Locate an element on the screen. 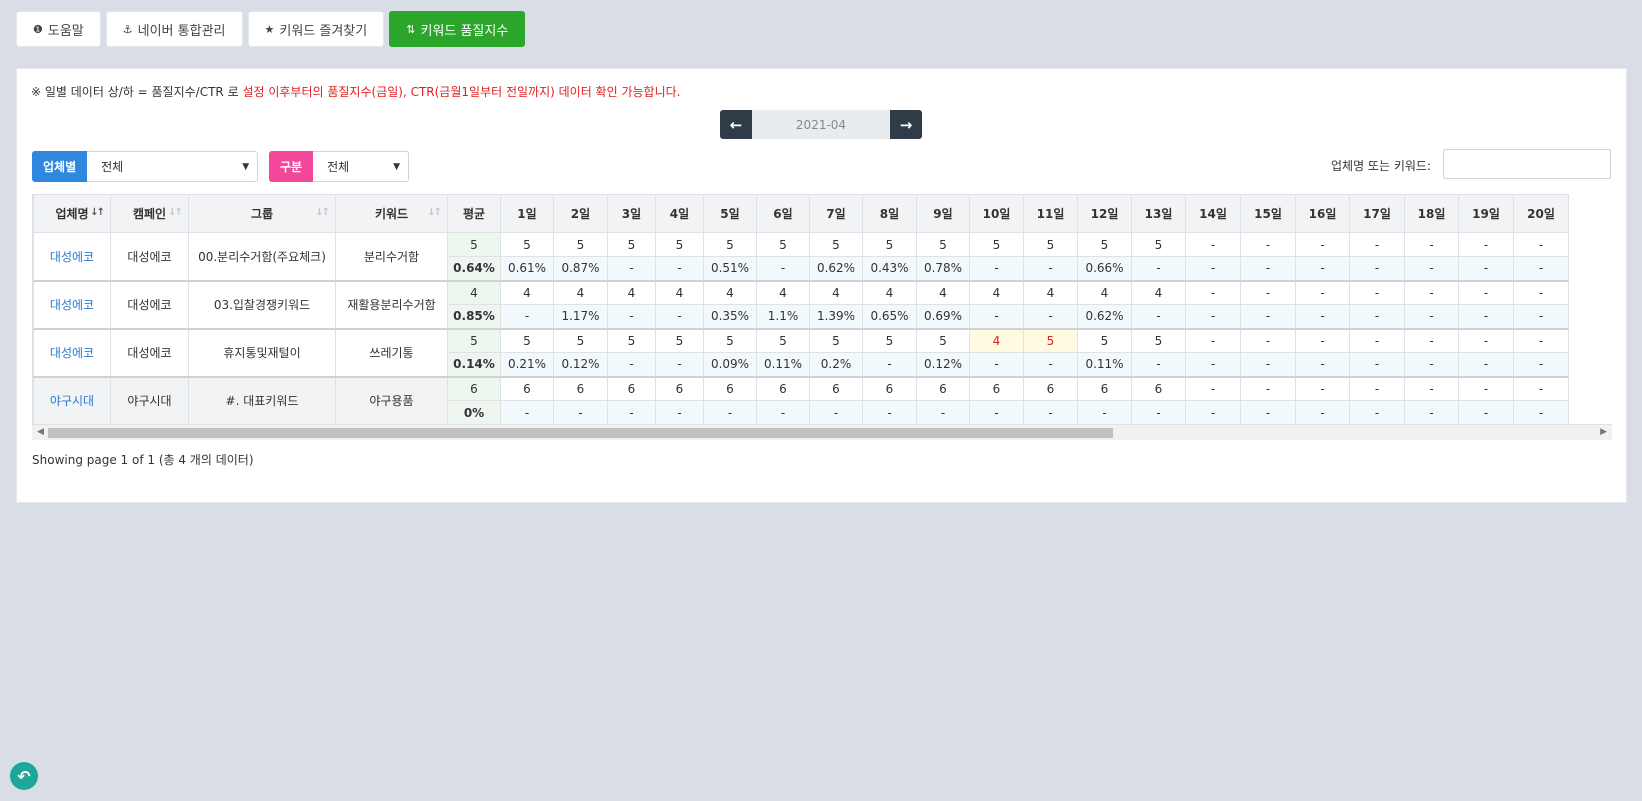  header-keyword: 키워드 ↓↑ is located at coordinates (391, 213).